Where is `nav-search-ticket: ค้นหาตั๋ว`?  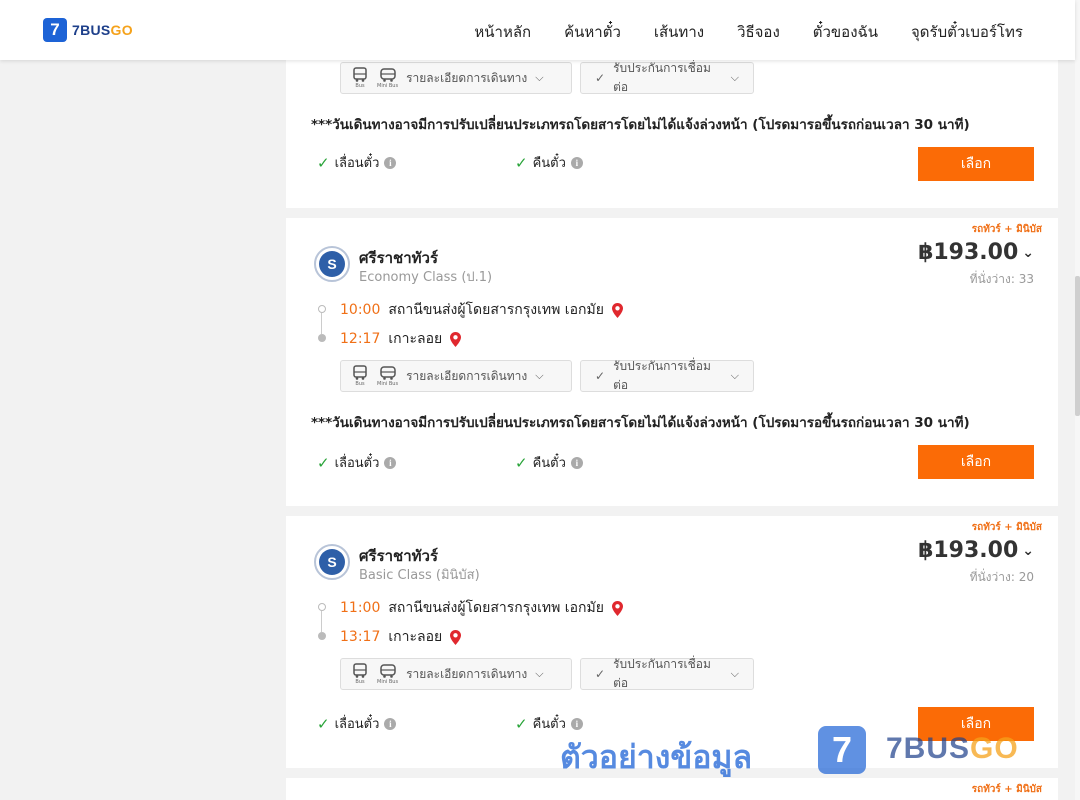 nav-search-ticket: ค้นหาตั๋ว is located at coordinates (592, 32).